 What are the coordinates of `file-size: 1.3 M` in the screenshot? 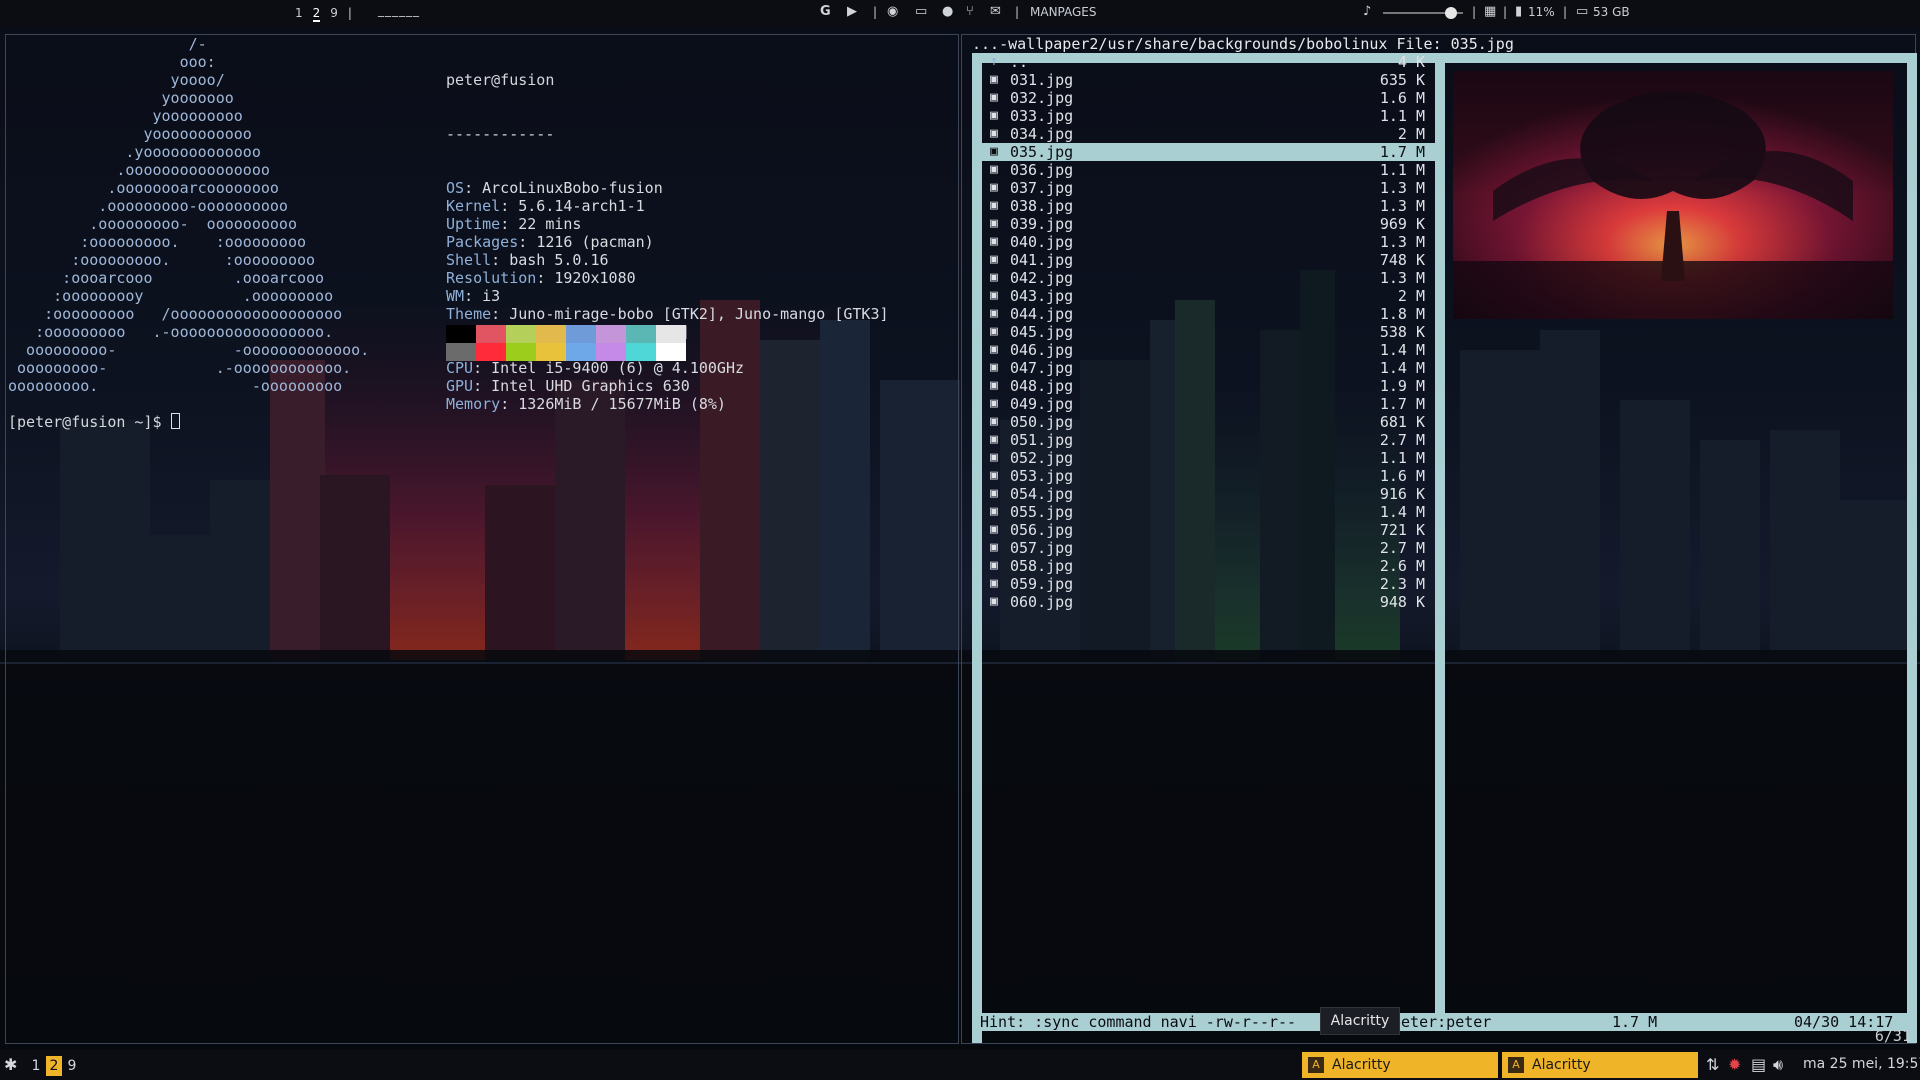 It's located at (1402, 278).